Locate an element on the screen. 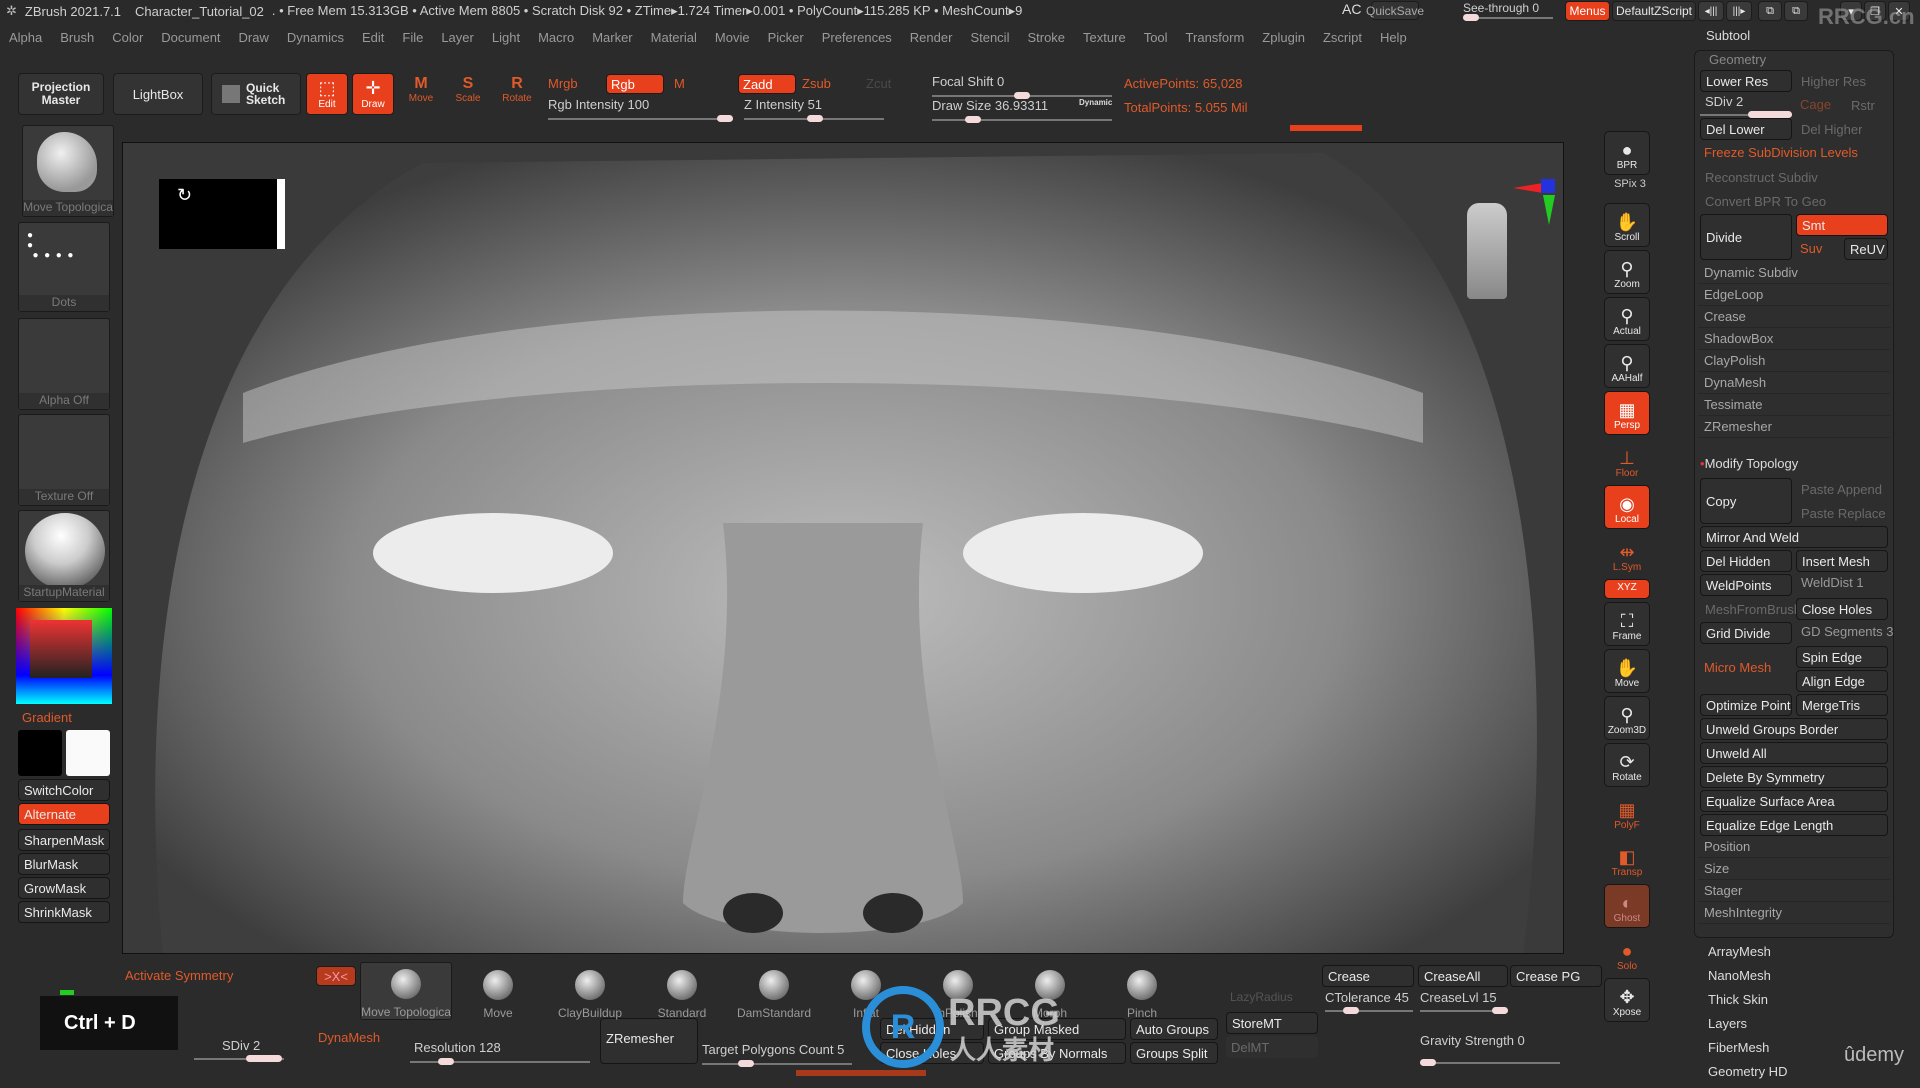 Image resolution: width=1920 pixels, height=1088 pixels. align-edge-button: Align Edge is located at coordinates (1842, 681).